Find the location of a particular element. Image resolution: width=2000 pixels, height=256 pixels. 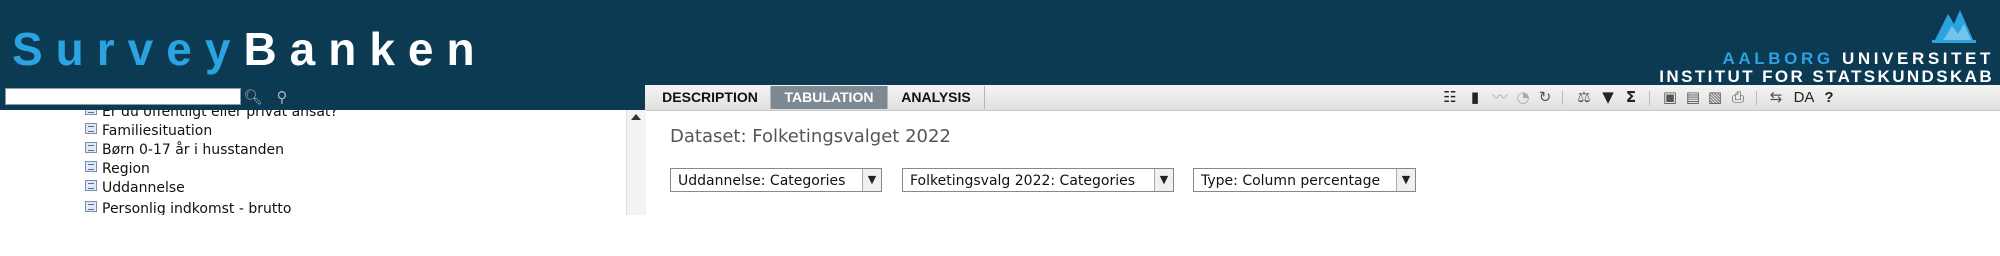

column-variable-select: Folketingsvalg 2022: Categories ▼ is located at coordinates (1038, 180).